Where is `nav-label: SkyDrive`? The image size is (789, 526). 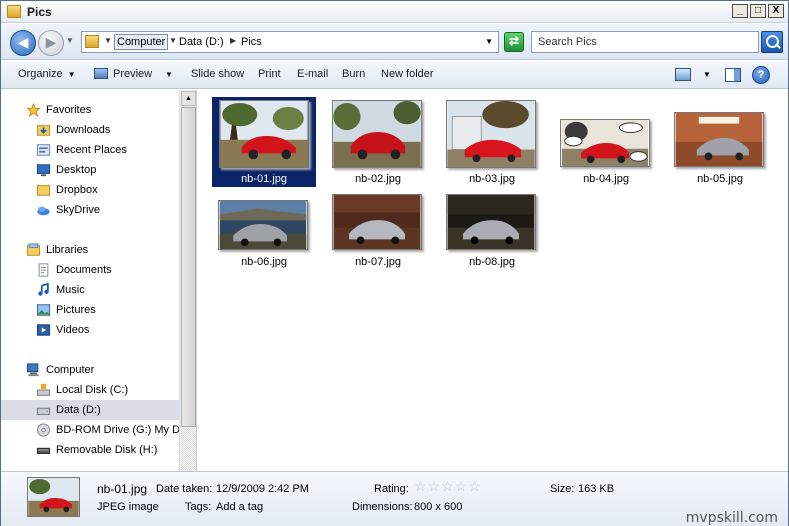 nav-label: SkyDrive is located at coordinates (78, 210).